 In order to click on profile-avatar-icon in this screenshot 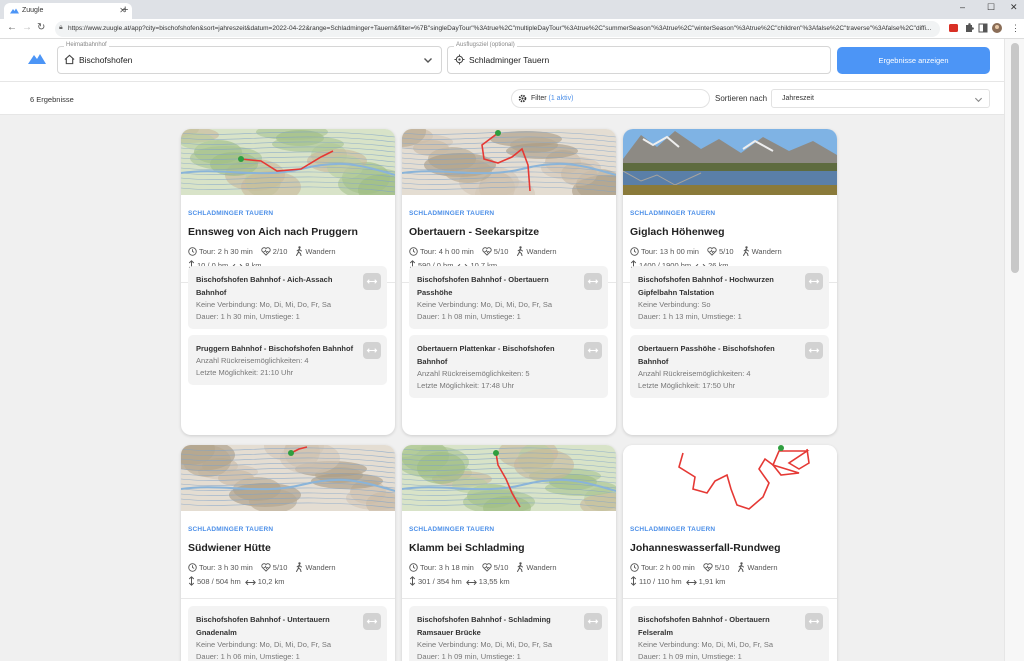, I will do `click(997, 28)`.